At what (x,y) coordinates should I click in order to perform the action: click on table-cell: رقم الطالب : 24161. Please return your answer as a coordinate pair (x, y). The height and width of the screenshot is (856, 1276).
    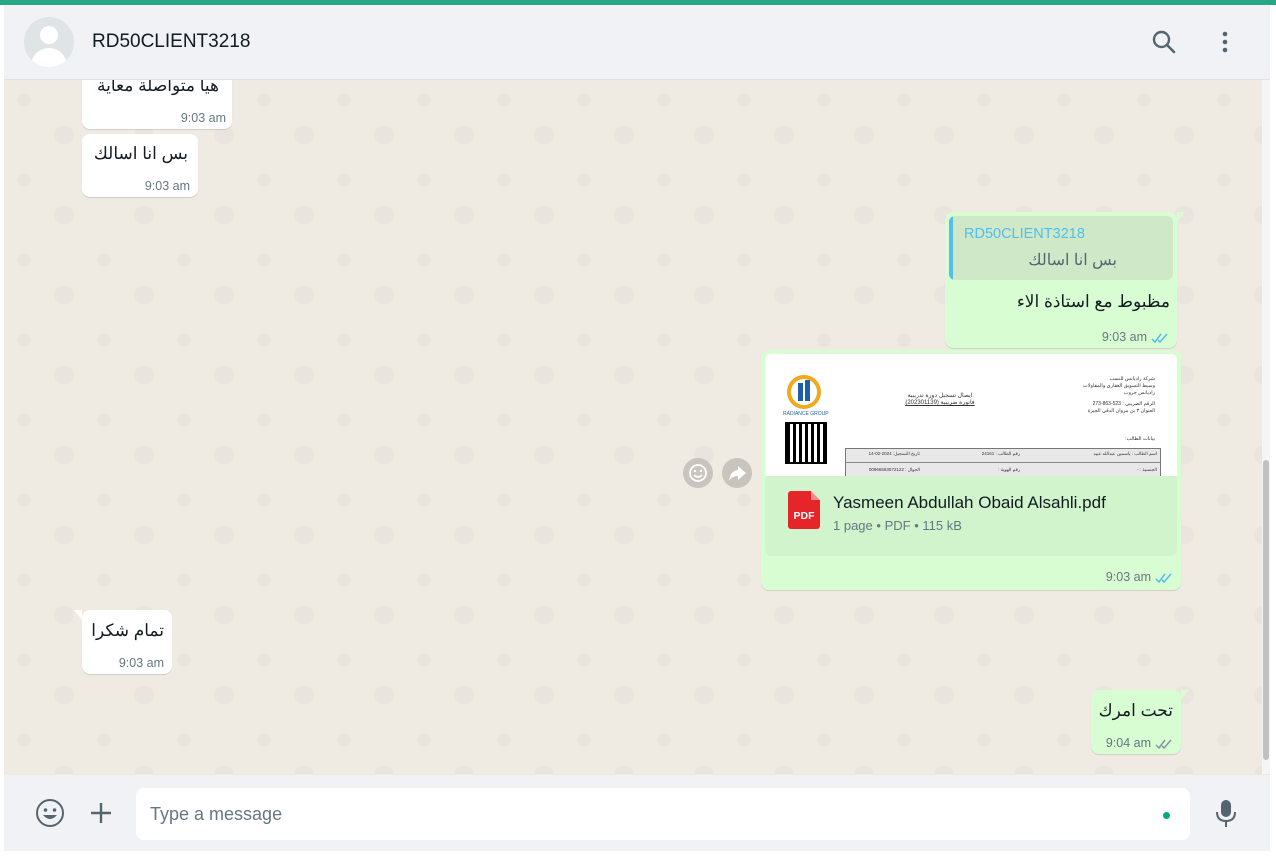
    Looking at the image, I should click on (1000, 453).